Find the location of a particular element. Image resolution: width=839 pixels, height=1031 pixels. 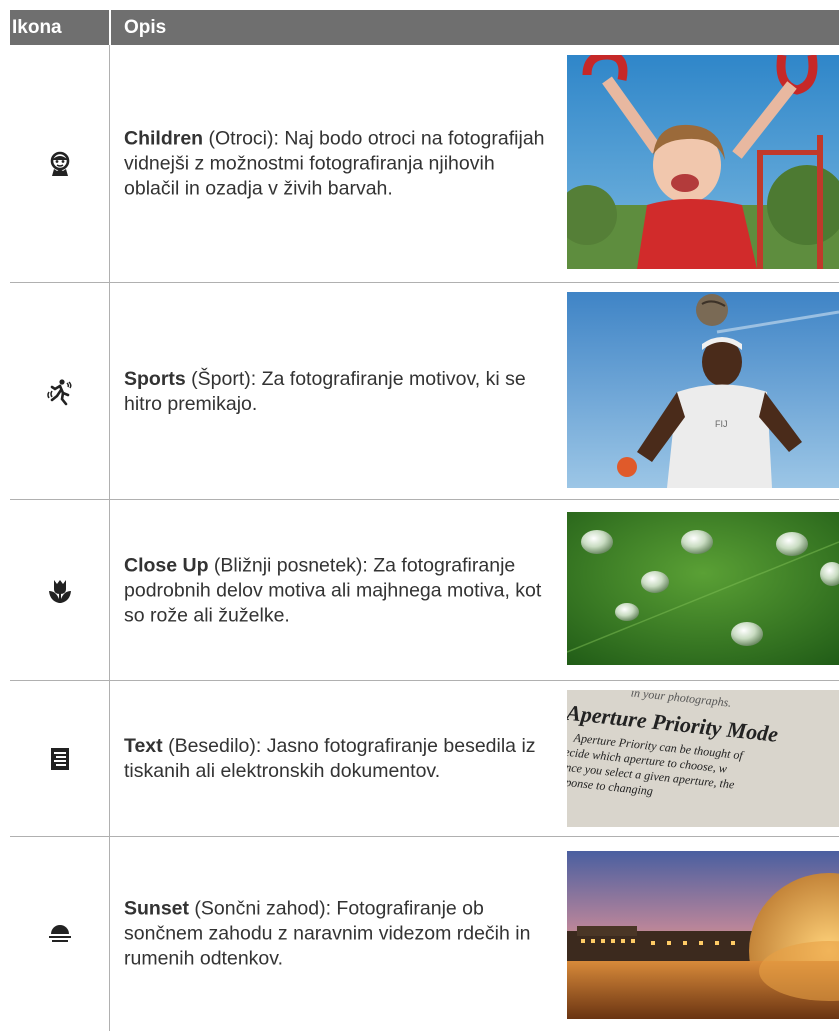

table-header: Ikona Opis is located at coordinates (424, 27).